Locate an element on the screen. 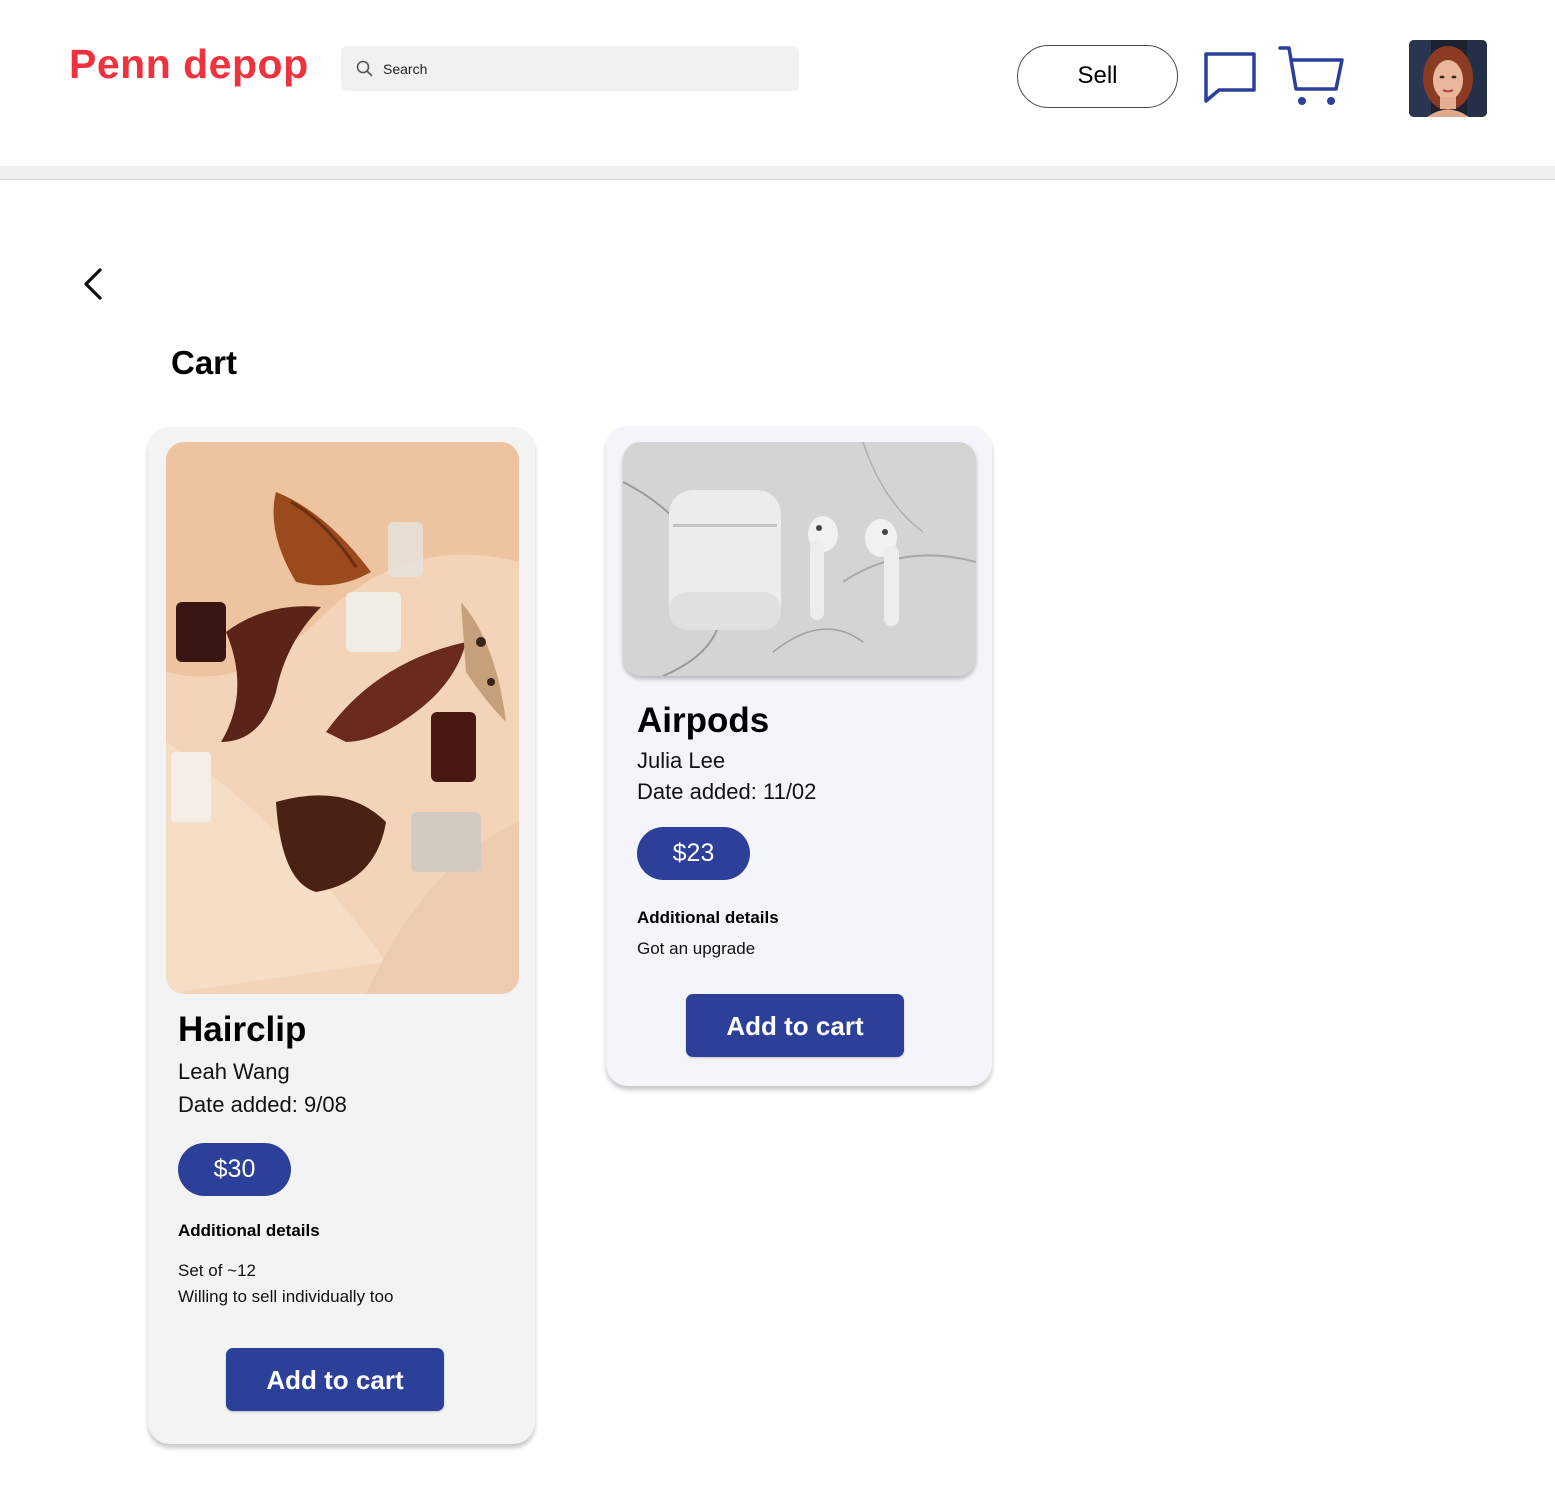  item-title: Hairclip is located at coordinates (242, 1029).